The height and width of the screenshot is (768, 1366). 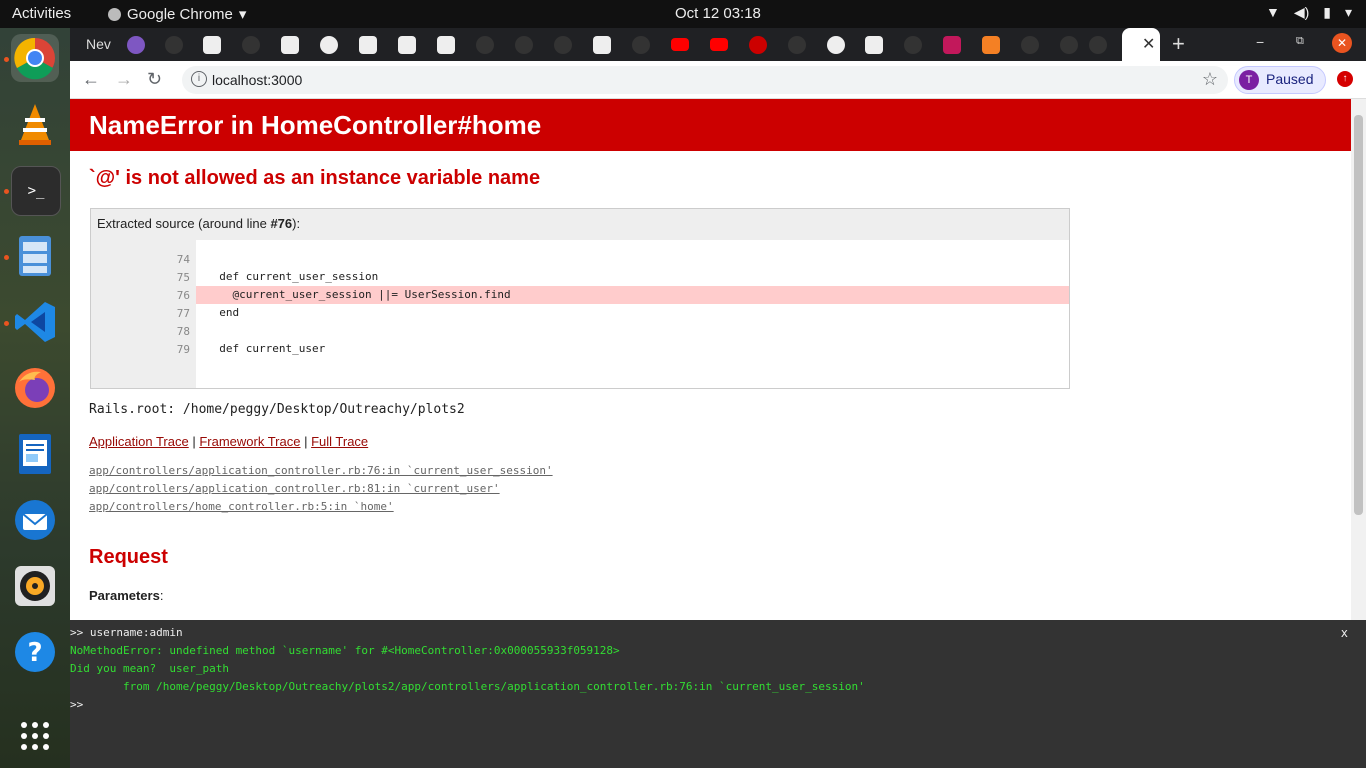 I want to click on app-name: Google Chrome, so click(x=180, y=14).